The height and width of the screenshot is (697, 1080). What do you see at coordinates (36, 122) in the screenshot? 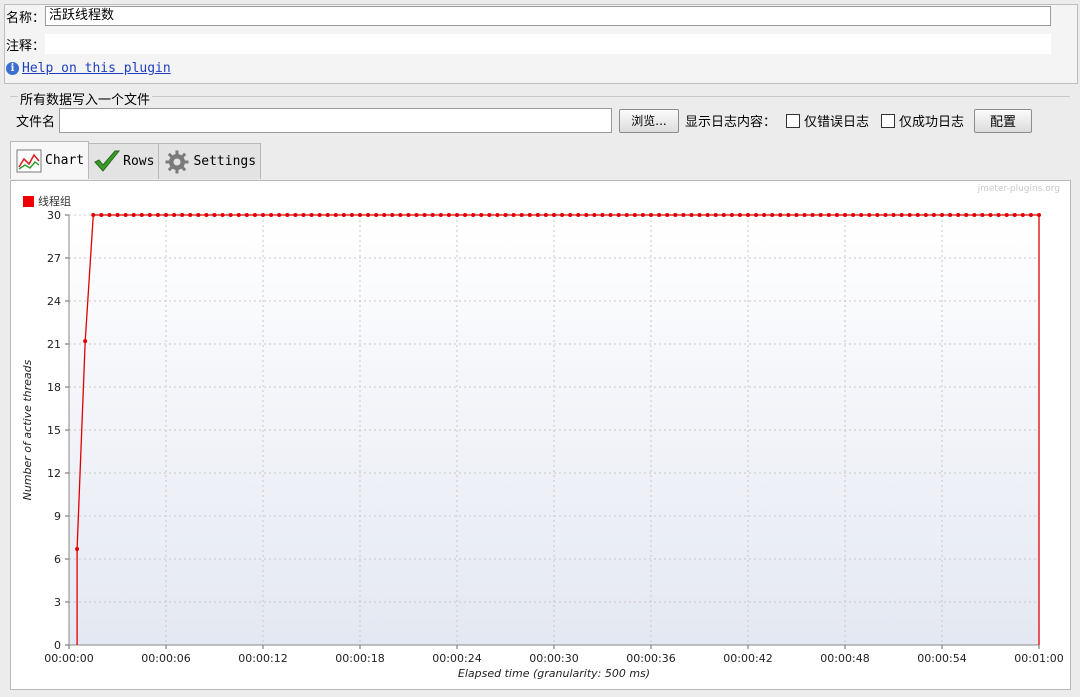
I see `filename-label: 文件名` at bounding box center [36, 122].